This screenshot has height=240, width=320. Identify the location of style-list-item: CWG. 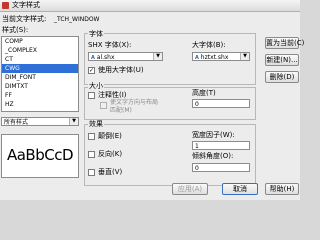
(40, 68).